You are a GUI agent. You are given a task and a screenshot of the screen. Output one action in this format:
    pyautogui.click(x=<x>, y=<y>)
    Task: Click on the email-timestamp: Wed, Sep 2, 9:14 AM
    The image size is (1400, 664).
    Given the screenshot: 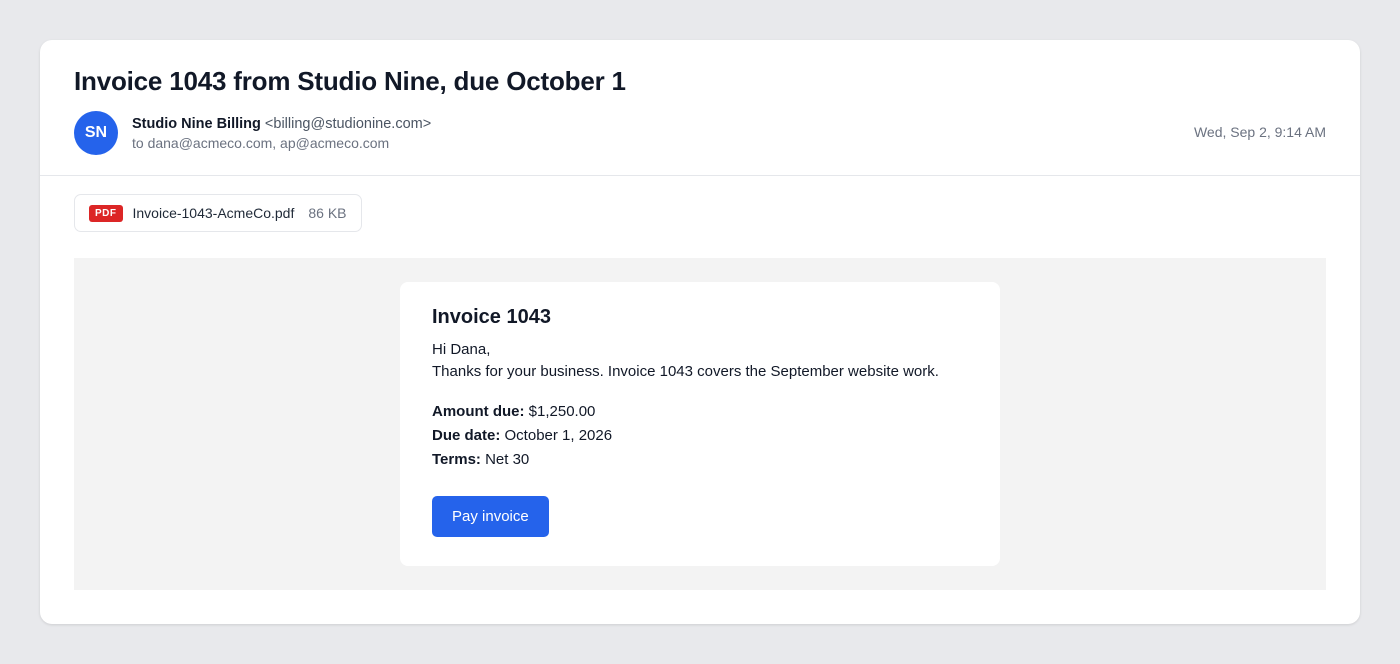 What is the action you would take?
    pyautogui.click(x=1259, y=132)
    